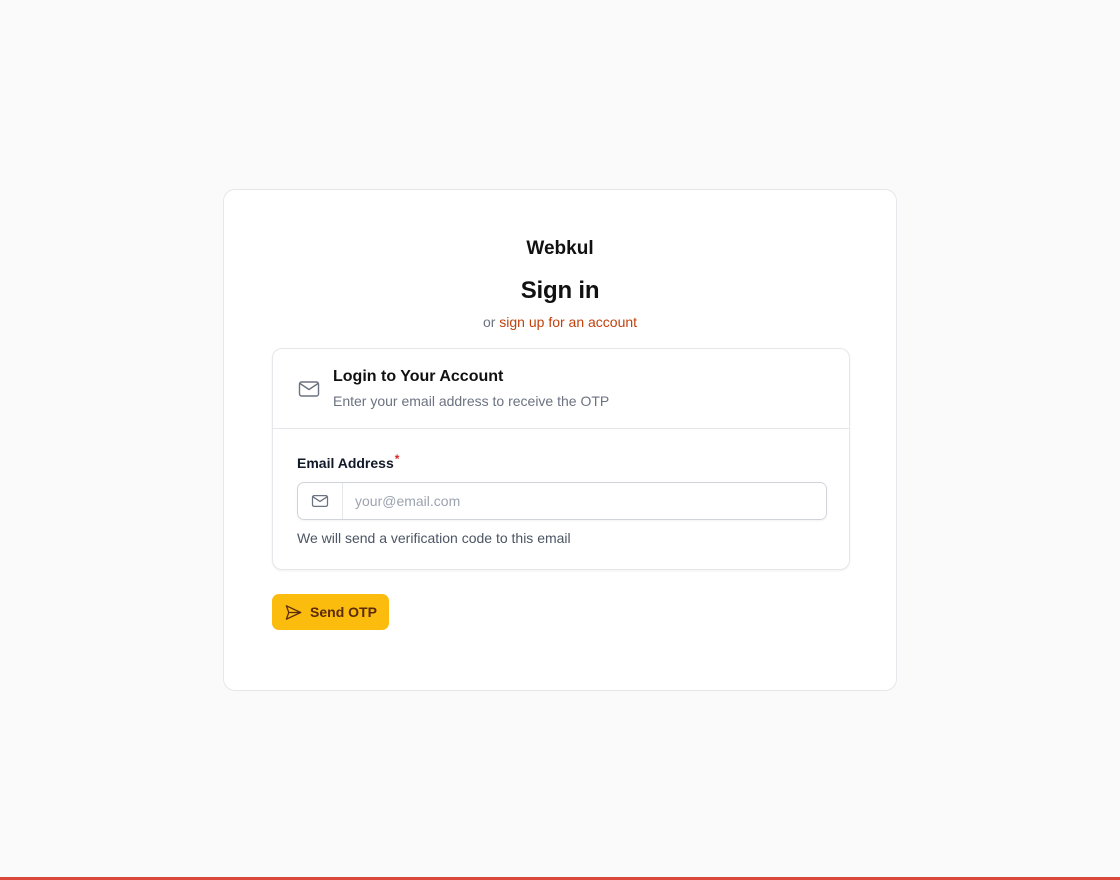 The width and height of the screenshot is (1120, 880). I want to click on required-marker: *, so click(397, 459).